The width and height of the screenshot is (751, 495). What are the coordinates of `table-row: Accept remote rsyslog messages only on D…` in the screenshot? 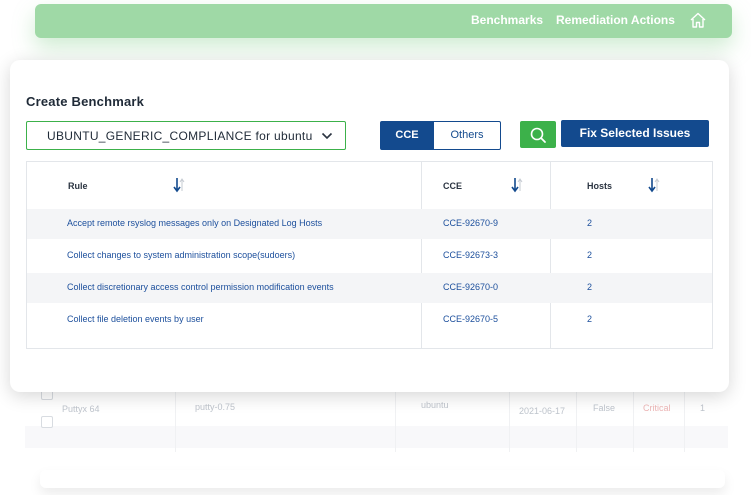 It's located at (369, 224).